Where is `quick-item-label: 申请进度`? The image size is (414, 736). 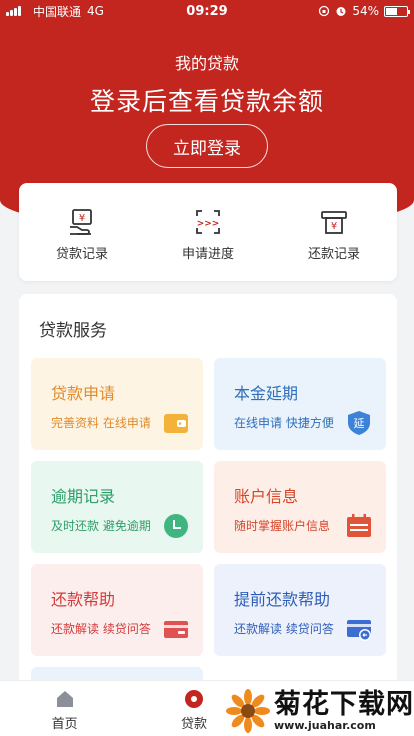 quick-item-label: 申请进度 is located at coordinates (207, 254).